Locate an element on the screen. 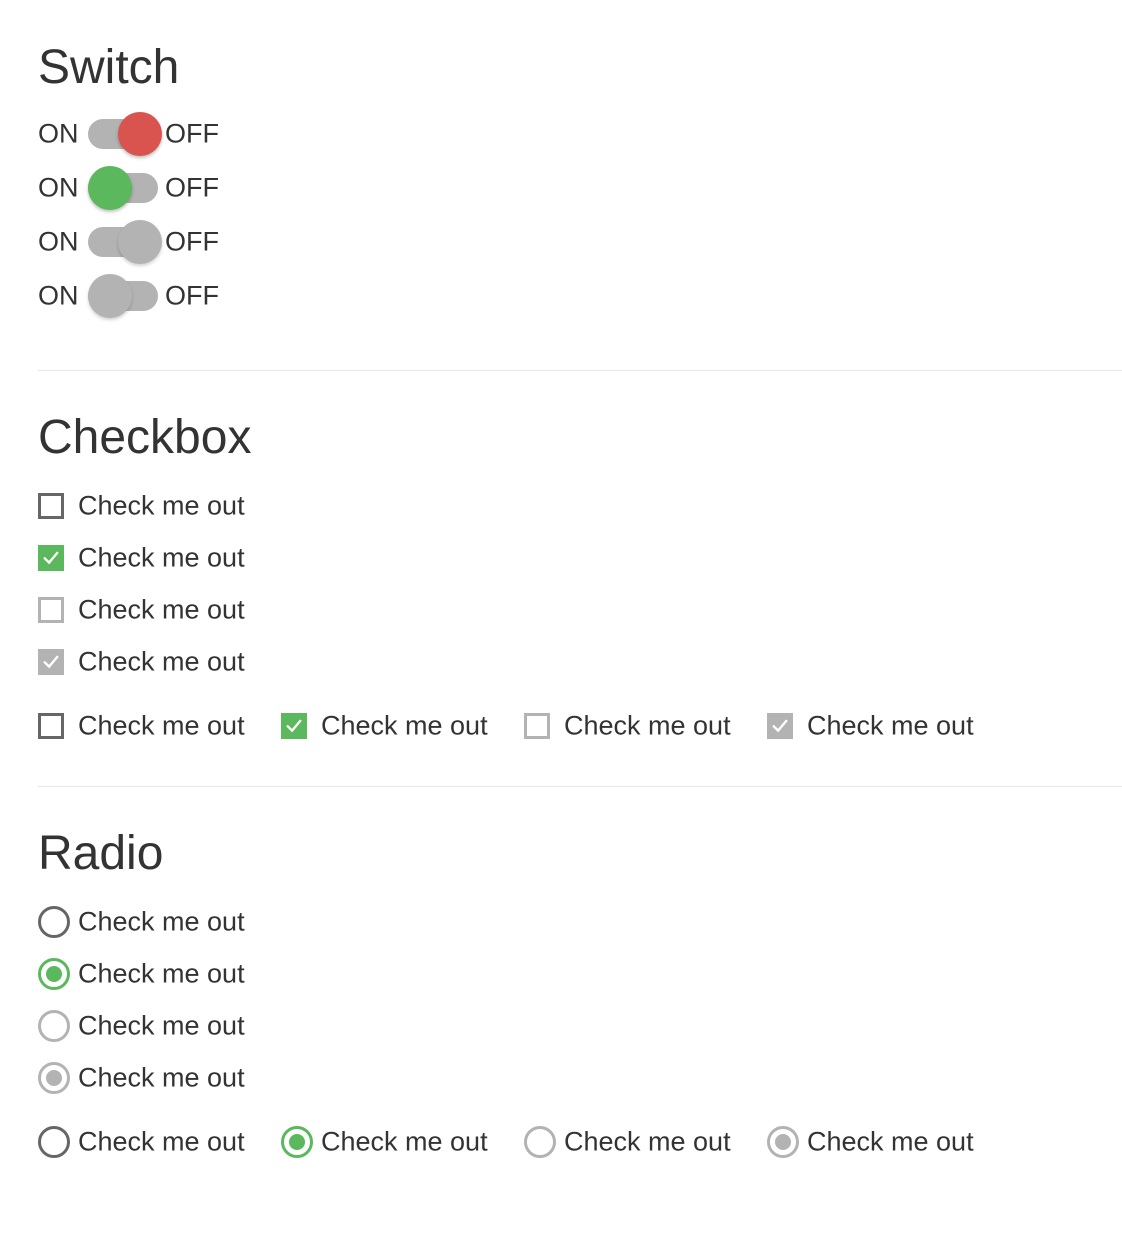 The width and height of the screenshot is (1122, 1234). radio-heading: Radio is located at coordinates (101, 853).